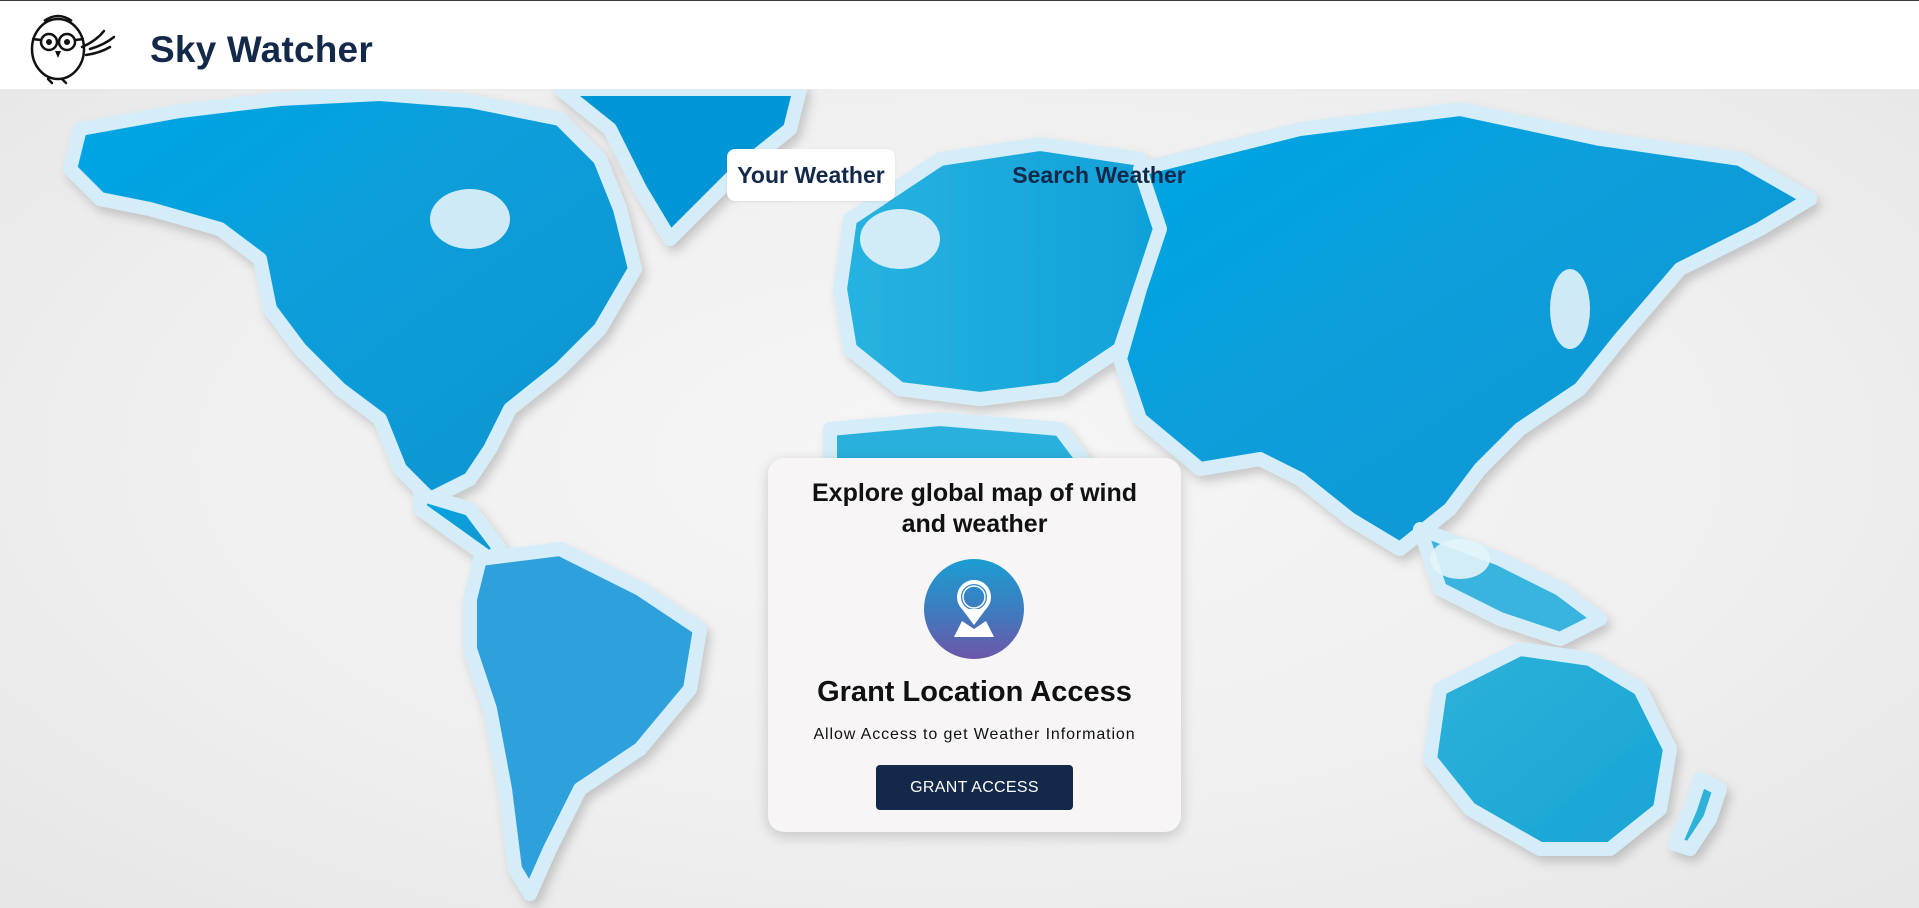 This screenshot has height=908, width=1919. What do you see at coordinates (1099, 175) in the screenshot?
I see `tab-search-weather: Search Weather` at bounding box center [1099, 175].